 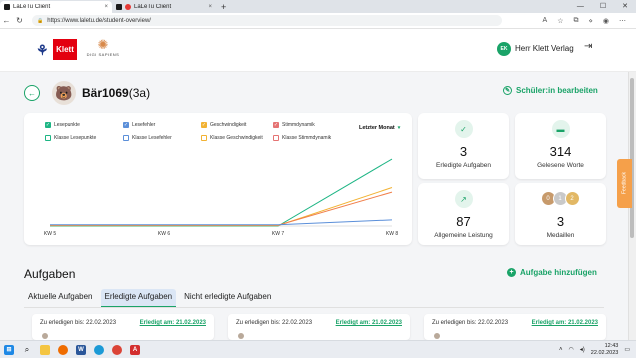 I want to click on stat-label: Erledigte Aufgaben, so click(x=463, y=165).